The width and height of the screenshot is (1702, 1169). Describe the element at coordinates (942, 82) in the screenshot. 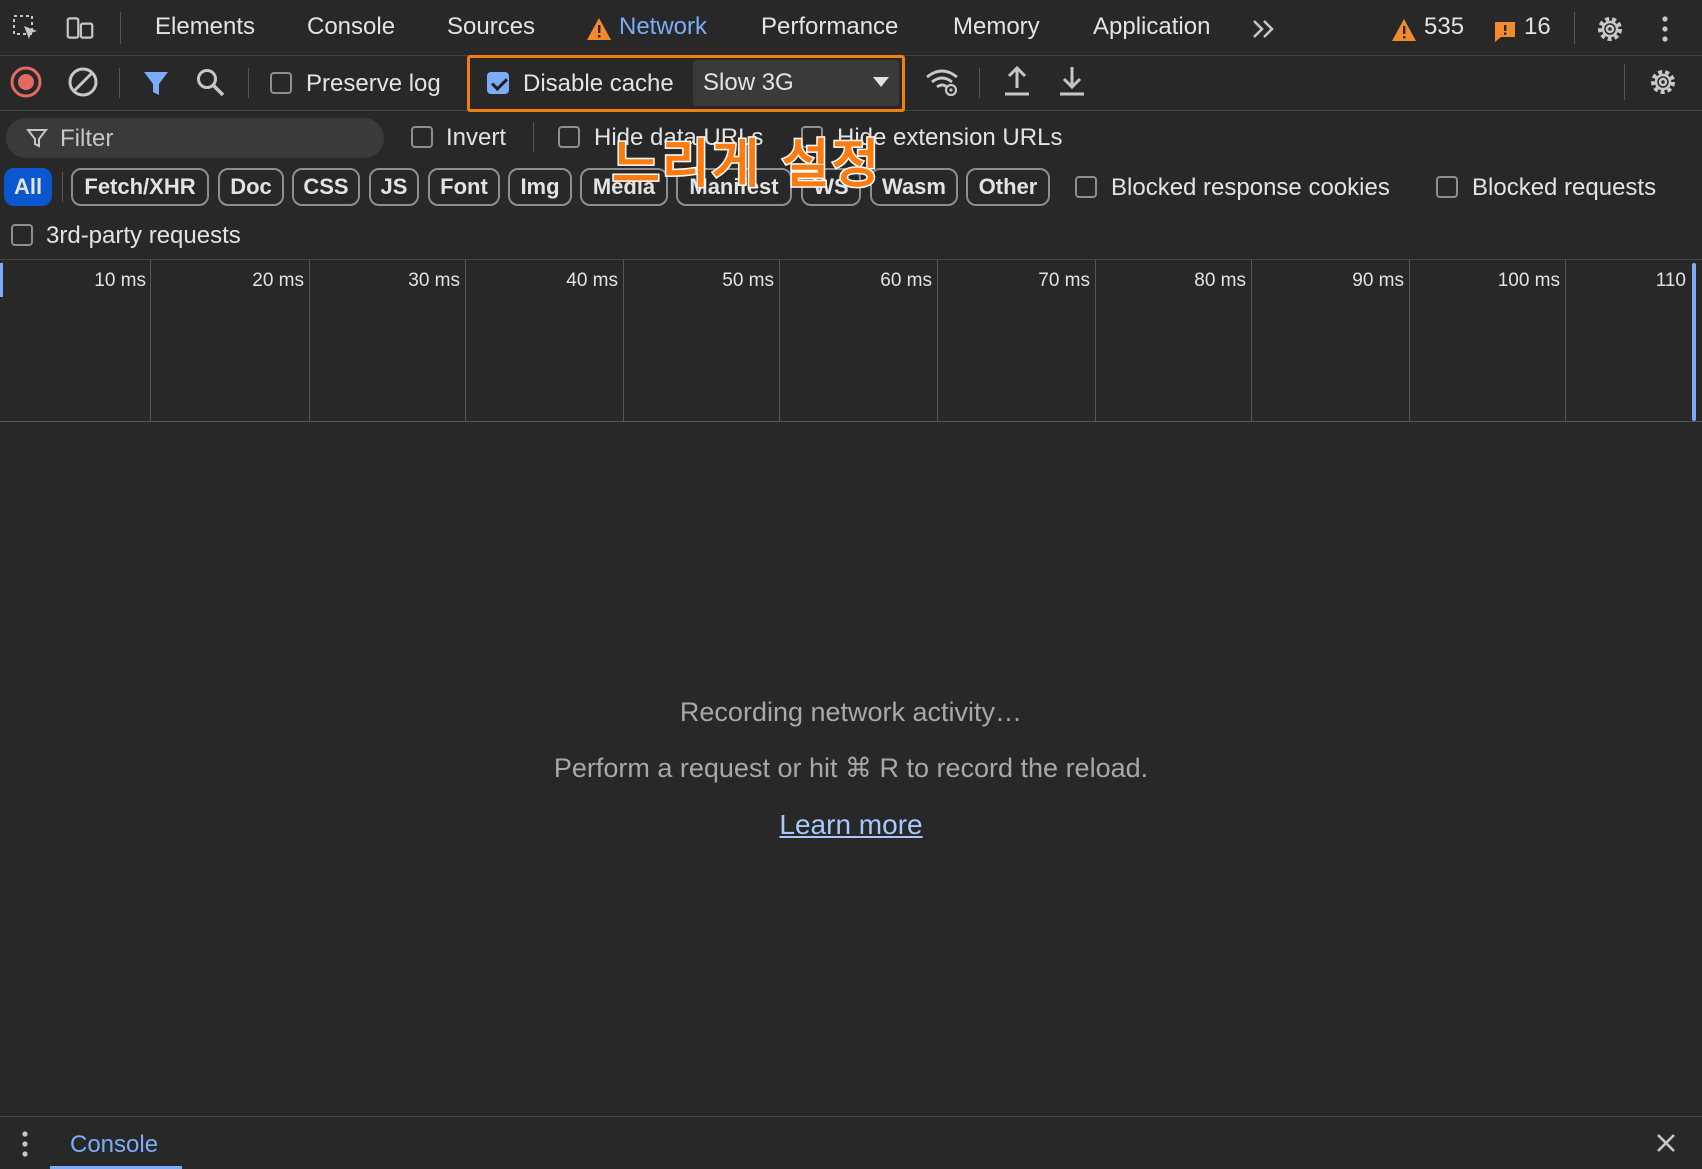

I see `network-conditions-icon` at that location.